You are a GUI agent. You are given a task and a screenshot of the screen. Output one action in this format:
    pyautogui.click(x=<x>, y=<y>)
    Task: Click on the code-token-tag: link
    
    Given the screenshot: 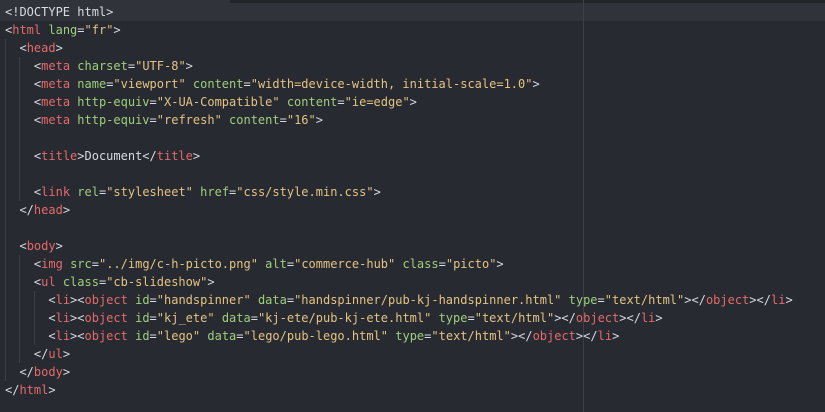 What is the action you would take?
    pyautogui.click(x=56, y=192)
    